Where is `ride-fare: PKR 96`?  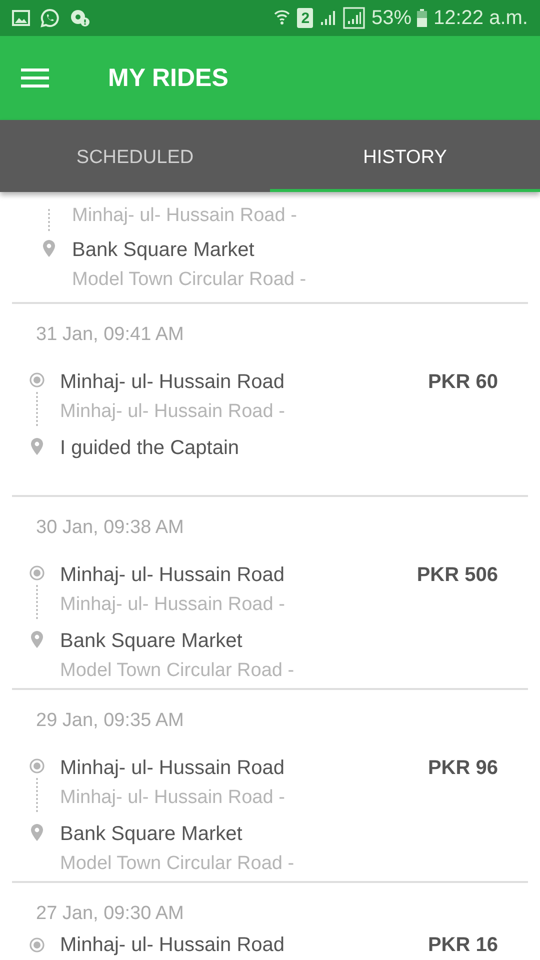
ride-fare: PKR 96 is located at coordinates (463, 768).